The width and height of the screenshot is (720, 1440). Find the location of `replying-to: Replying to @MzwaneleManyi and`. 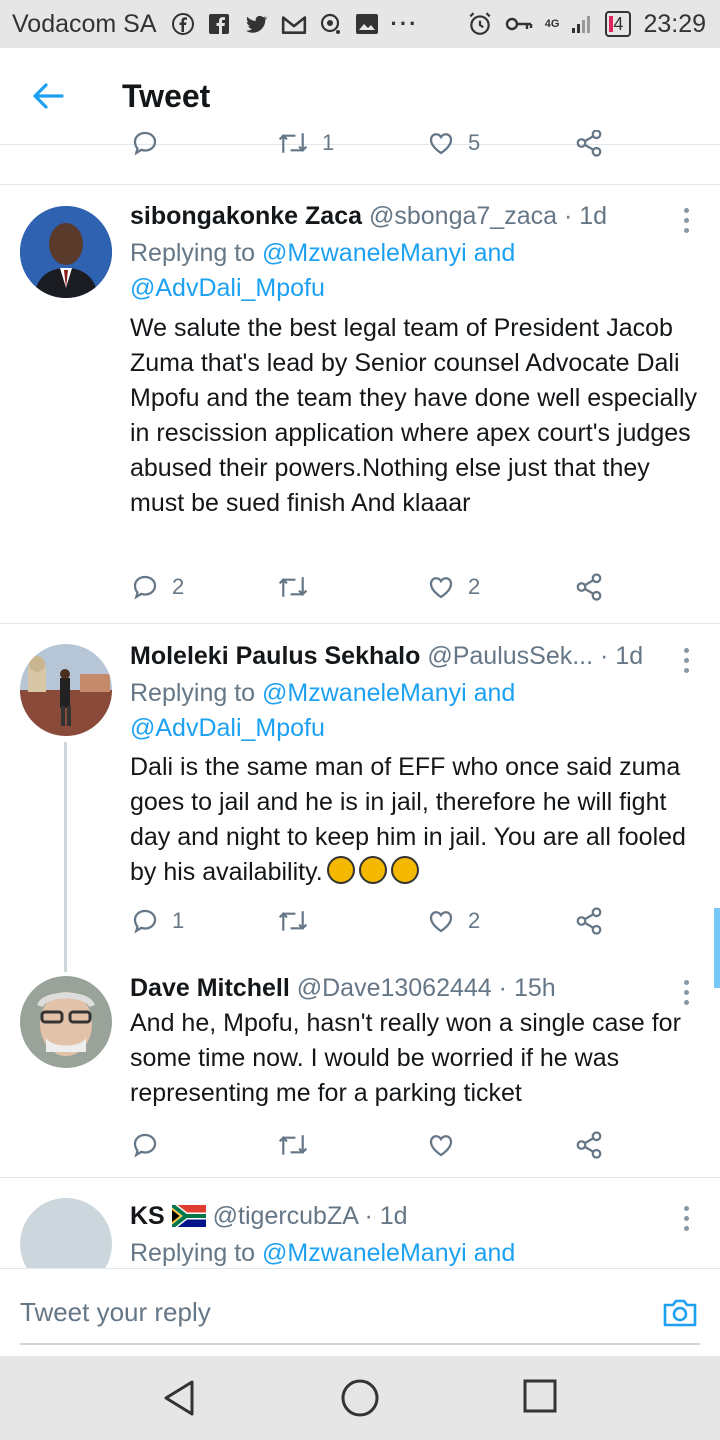

replying-to: Replying to @MzwaneleManyi and is located at coordinates (323, 1253).